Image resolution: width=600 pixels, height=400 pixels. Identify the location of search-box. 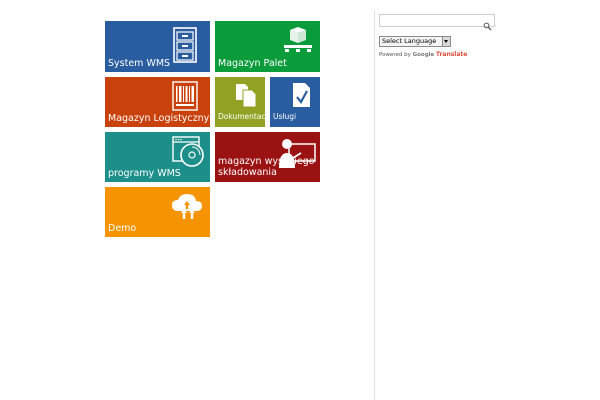
(437, 22).